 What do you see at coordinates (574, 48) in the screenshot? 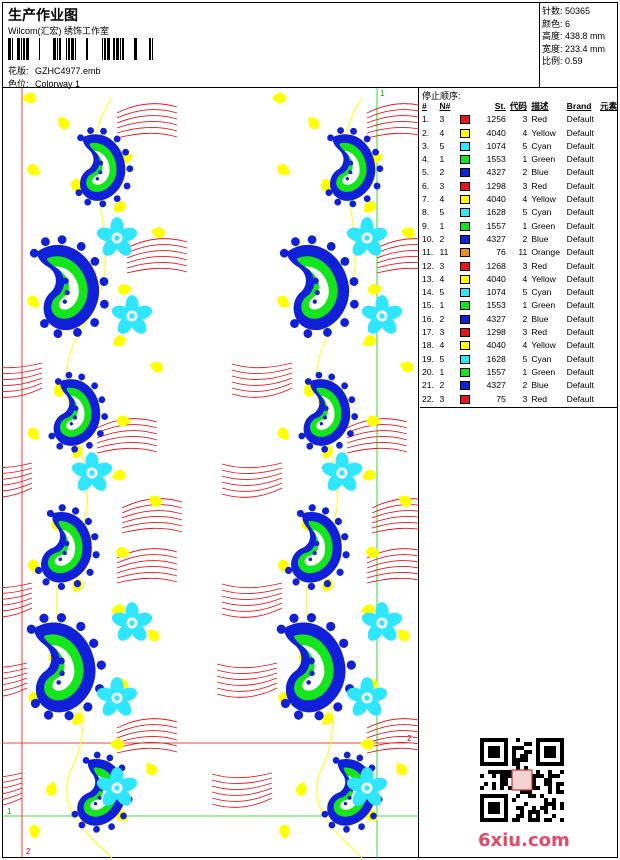
I see `stat-width: 宽度: 233.4 mm` at bounding box center [574, 48].